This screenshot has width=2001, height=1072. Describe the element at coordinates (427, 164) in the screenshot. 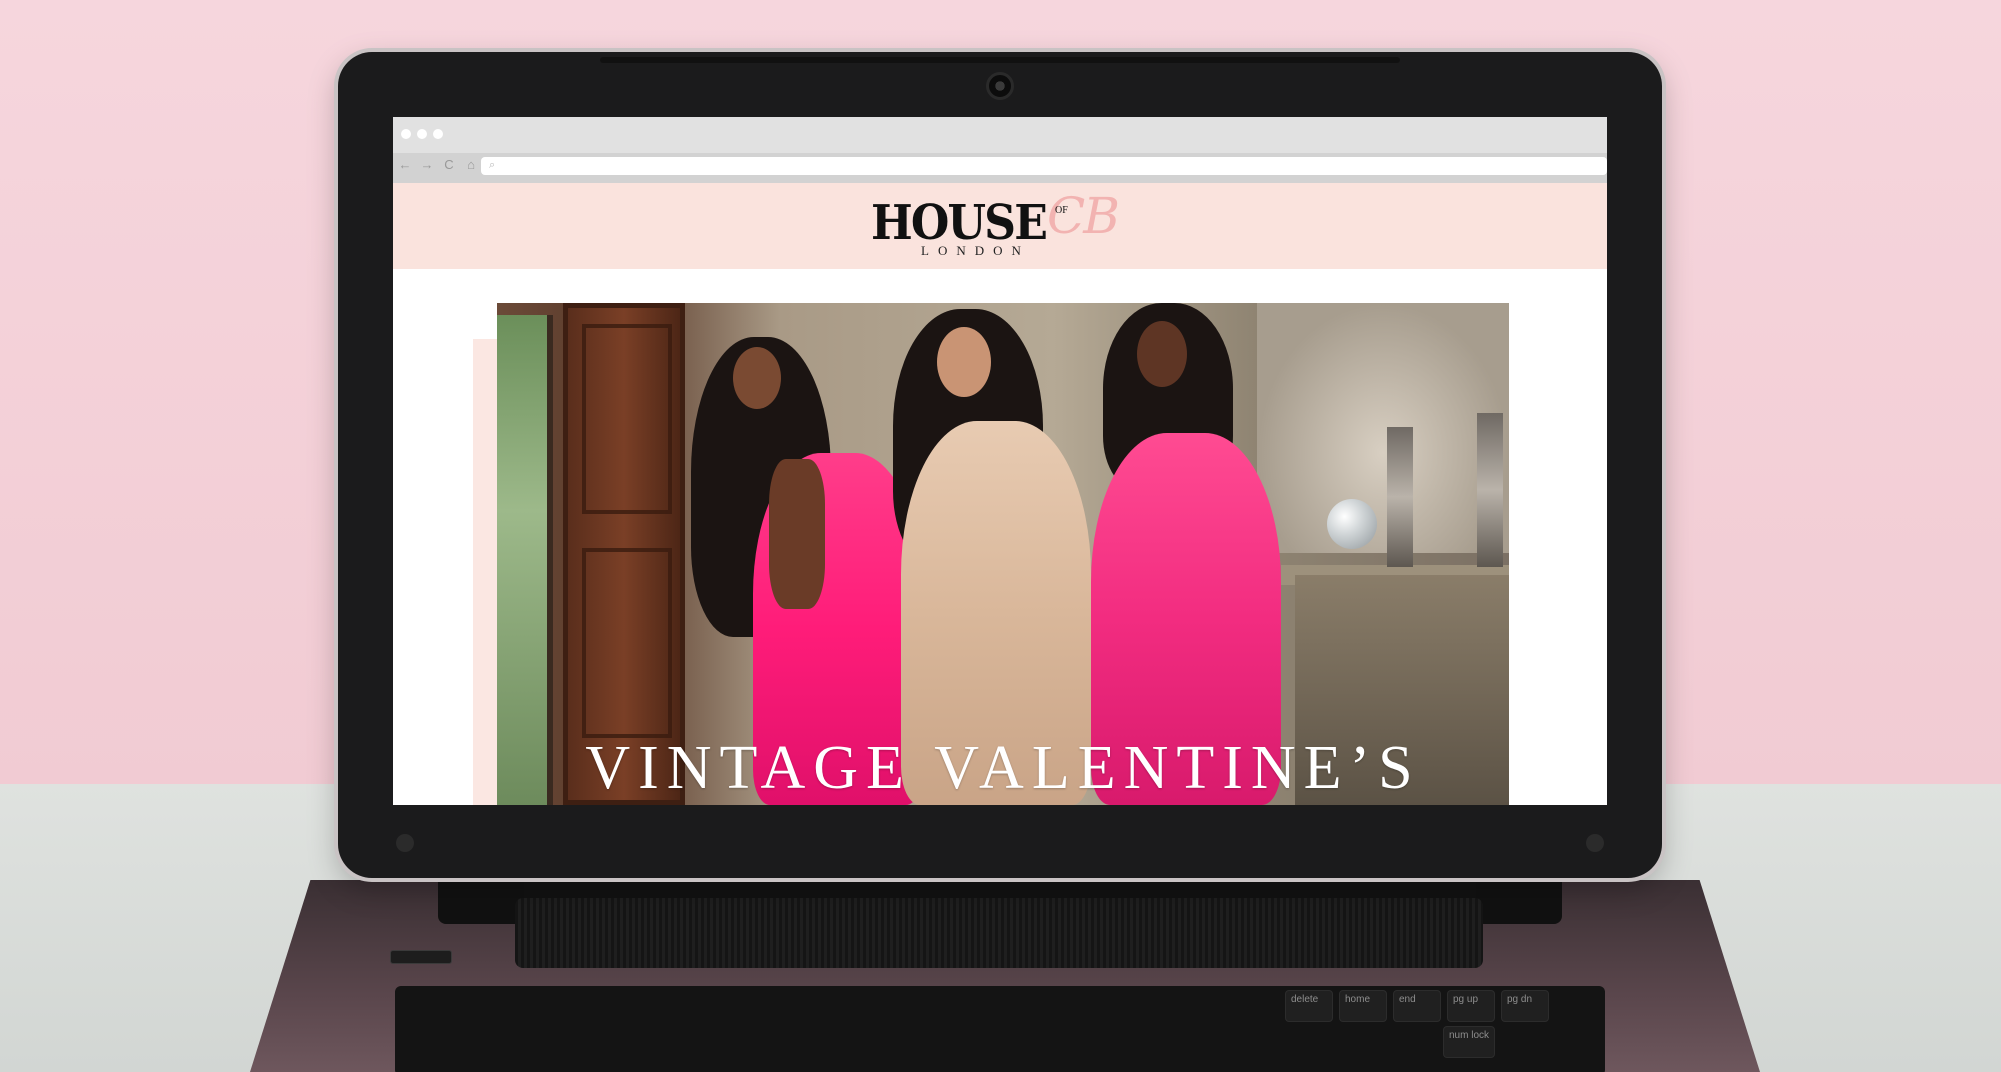

I see `forward-arrow-icon: →` at that location.